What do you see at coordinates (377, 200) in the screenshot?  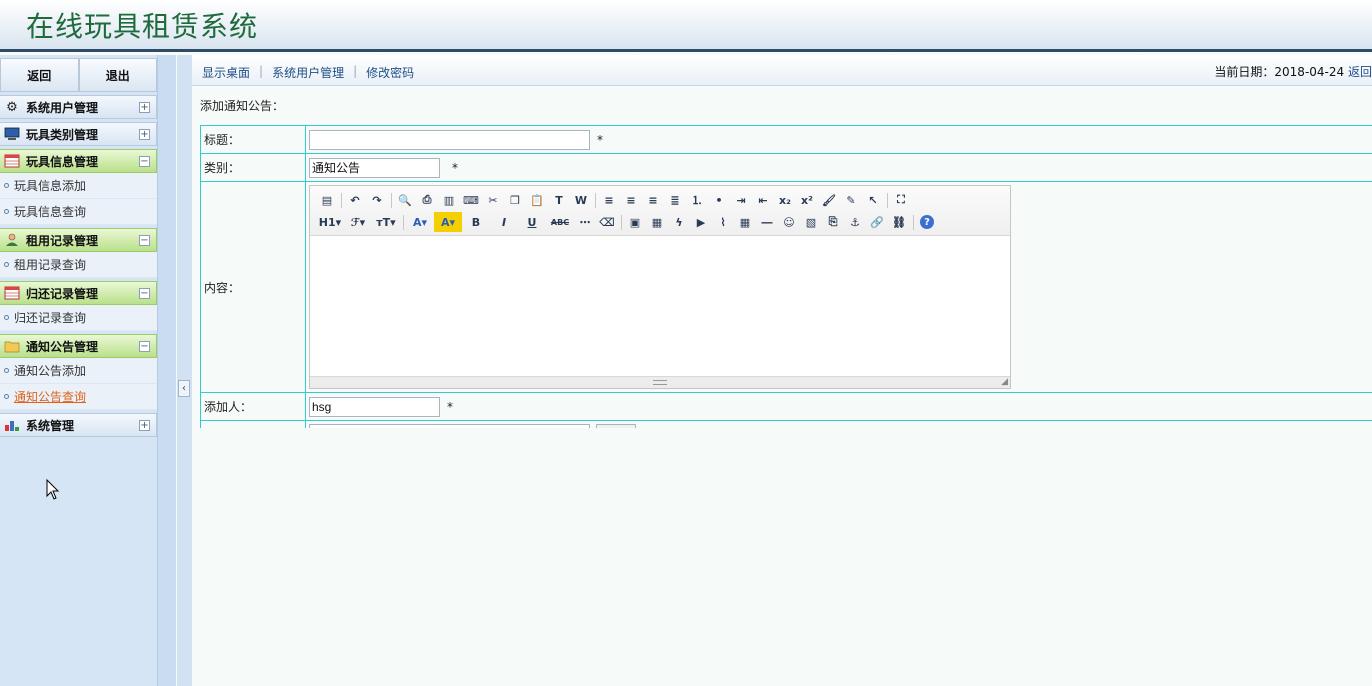 I see `redo-icon: ↷` at bounding box center [377, 200].